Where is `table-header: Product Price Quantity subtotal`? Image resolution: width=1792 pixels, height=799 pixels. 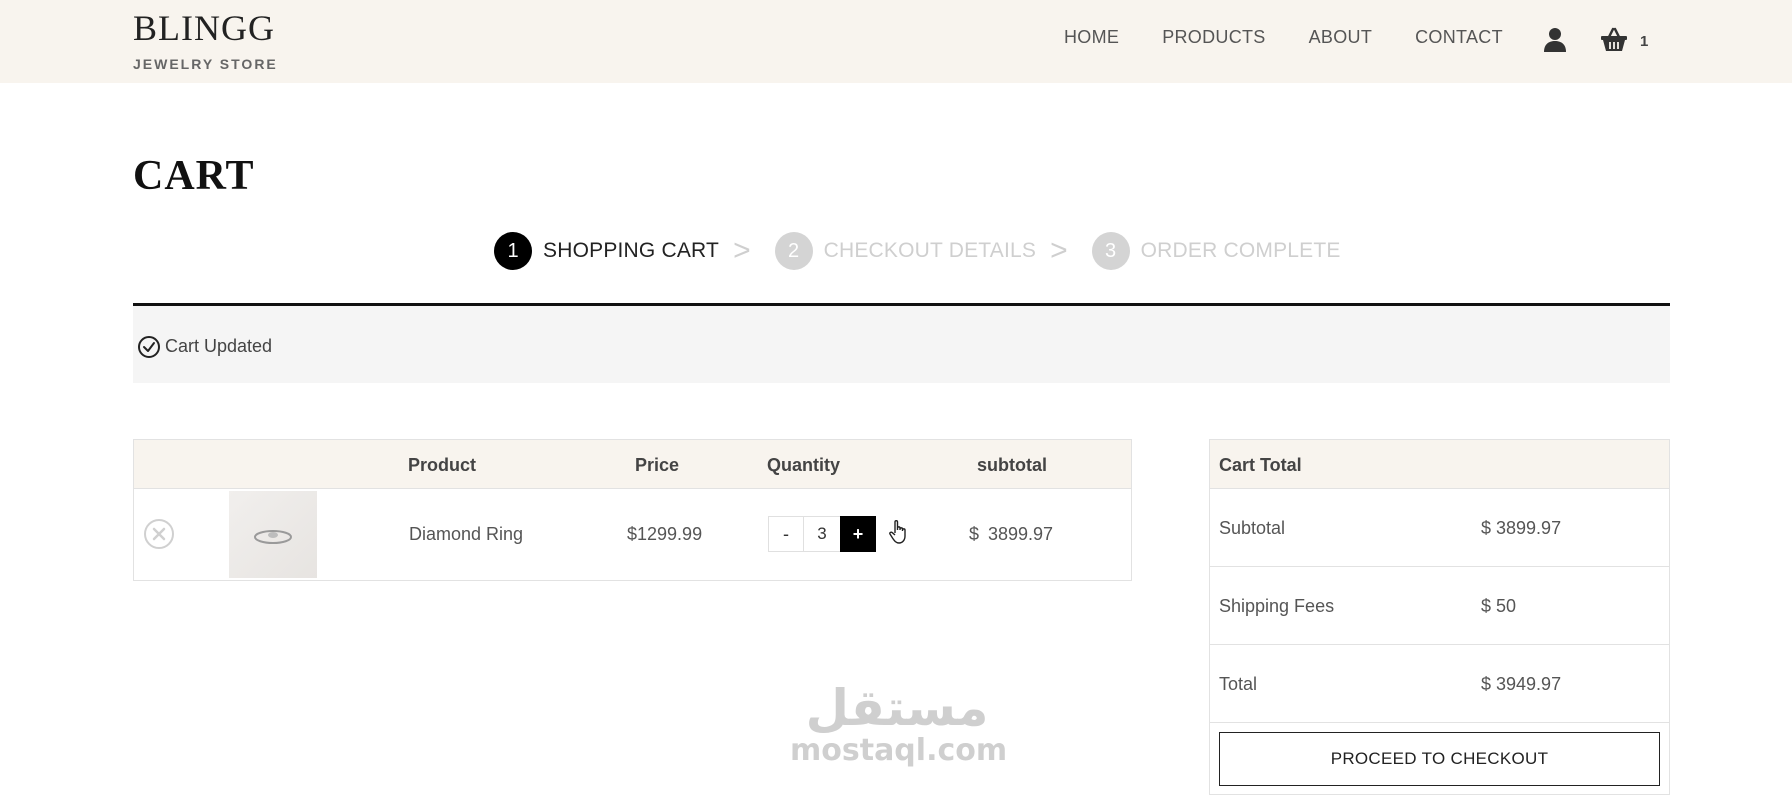 table-header: Product Price Quantity subtotal is located at coordinates (632, 464).